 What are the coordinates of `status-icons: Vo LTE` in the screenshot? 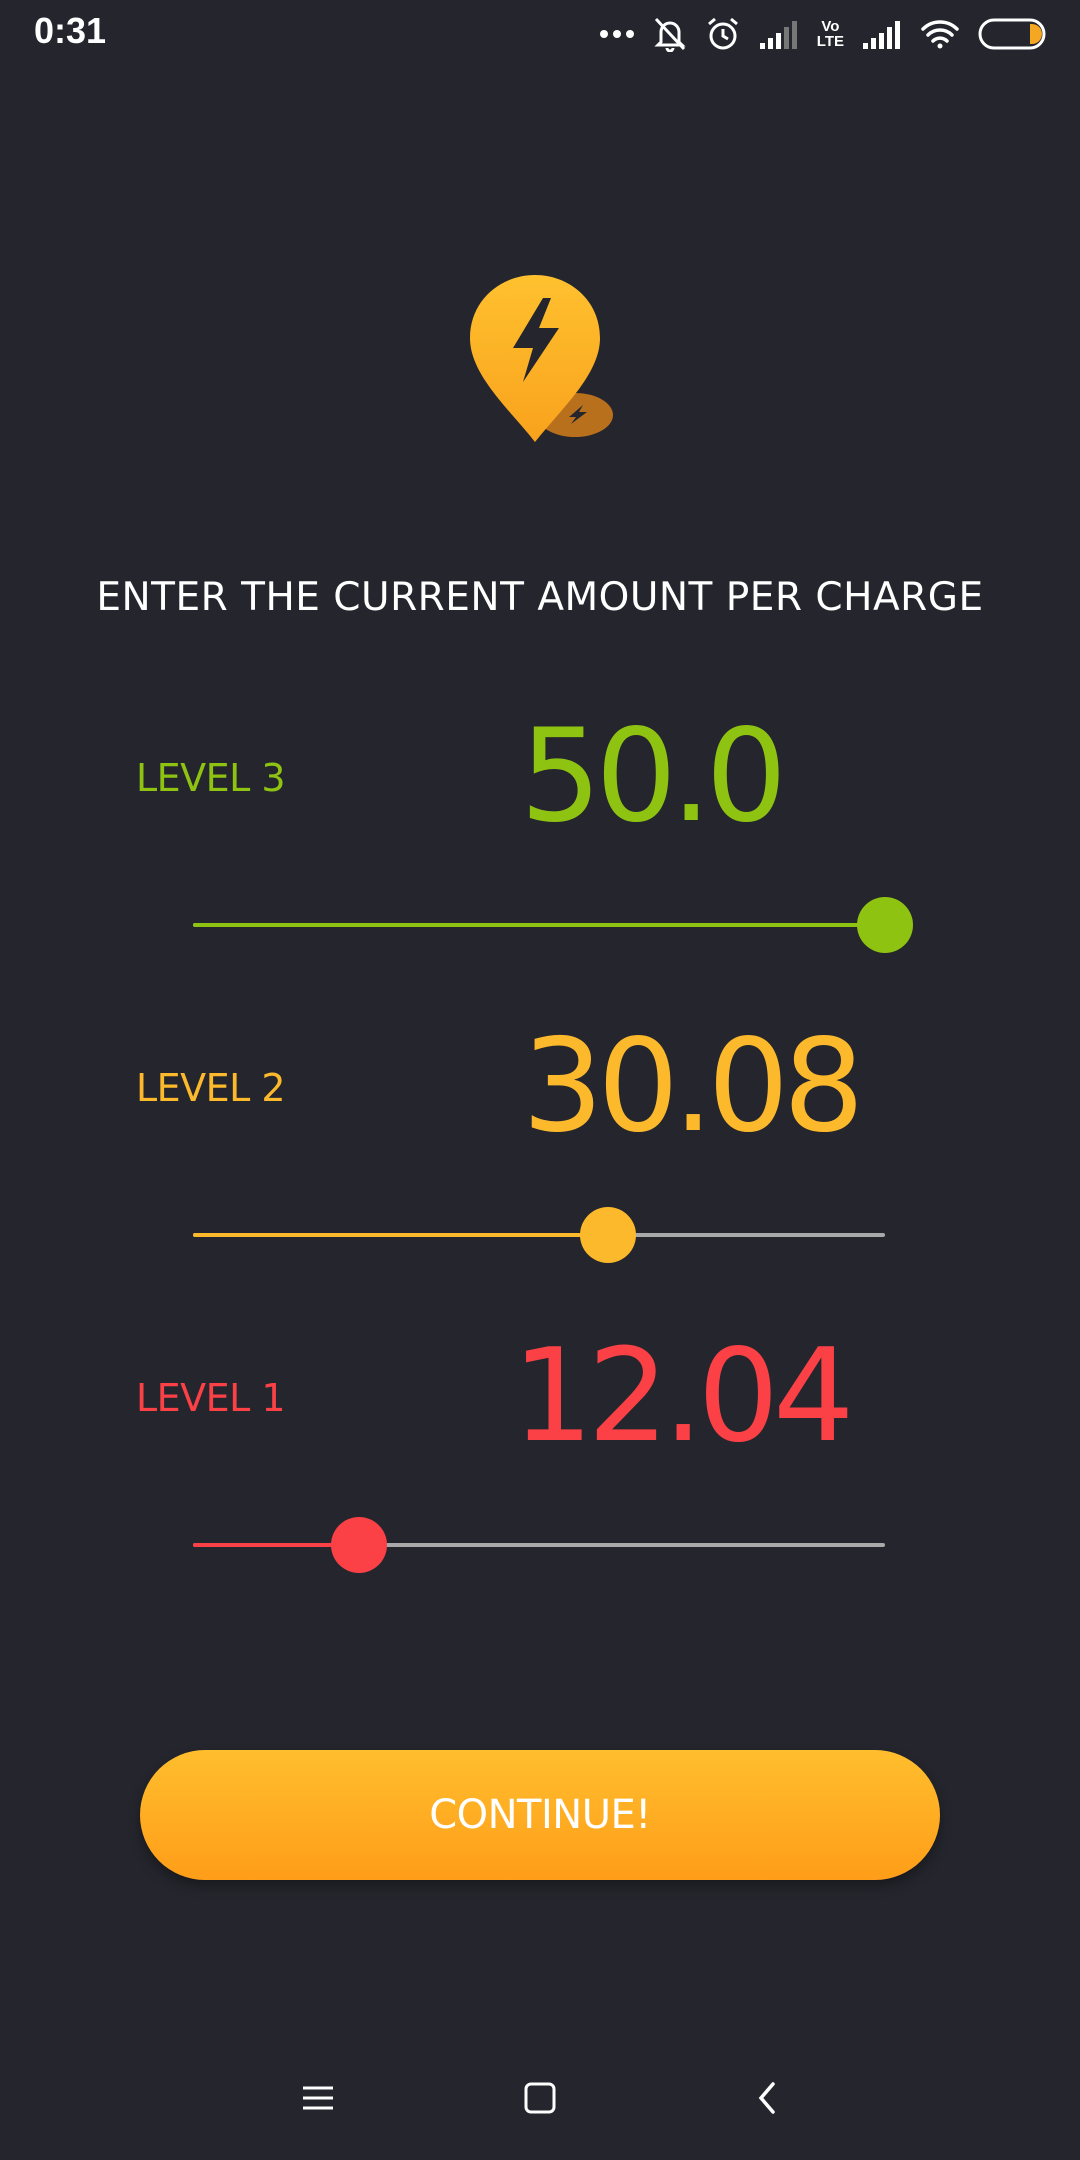 It's located at (822, 34).